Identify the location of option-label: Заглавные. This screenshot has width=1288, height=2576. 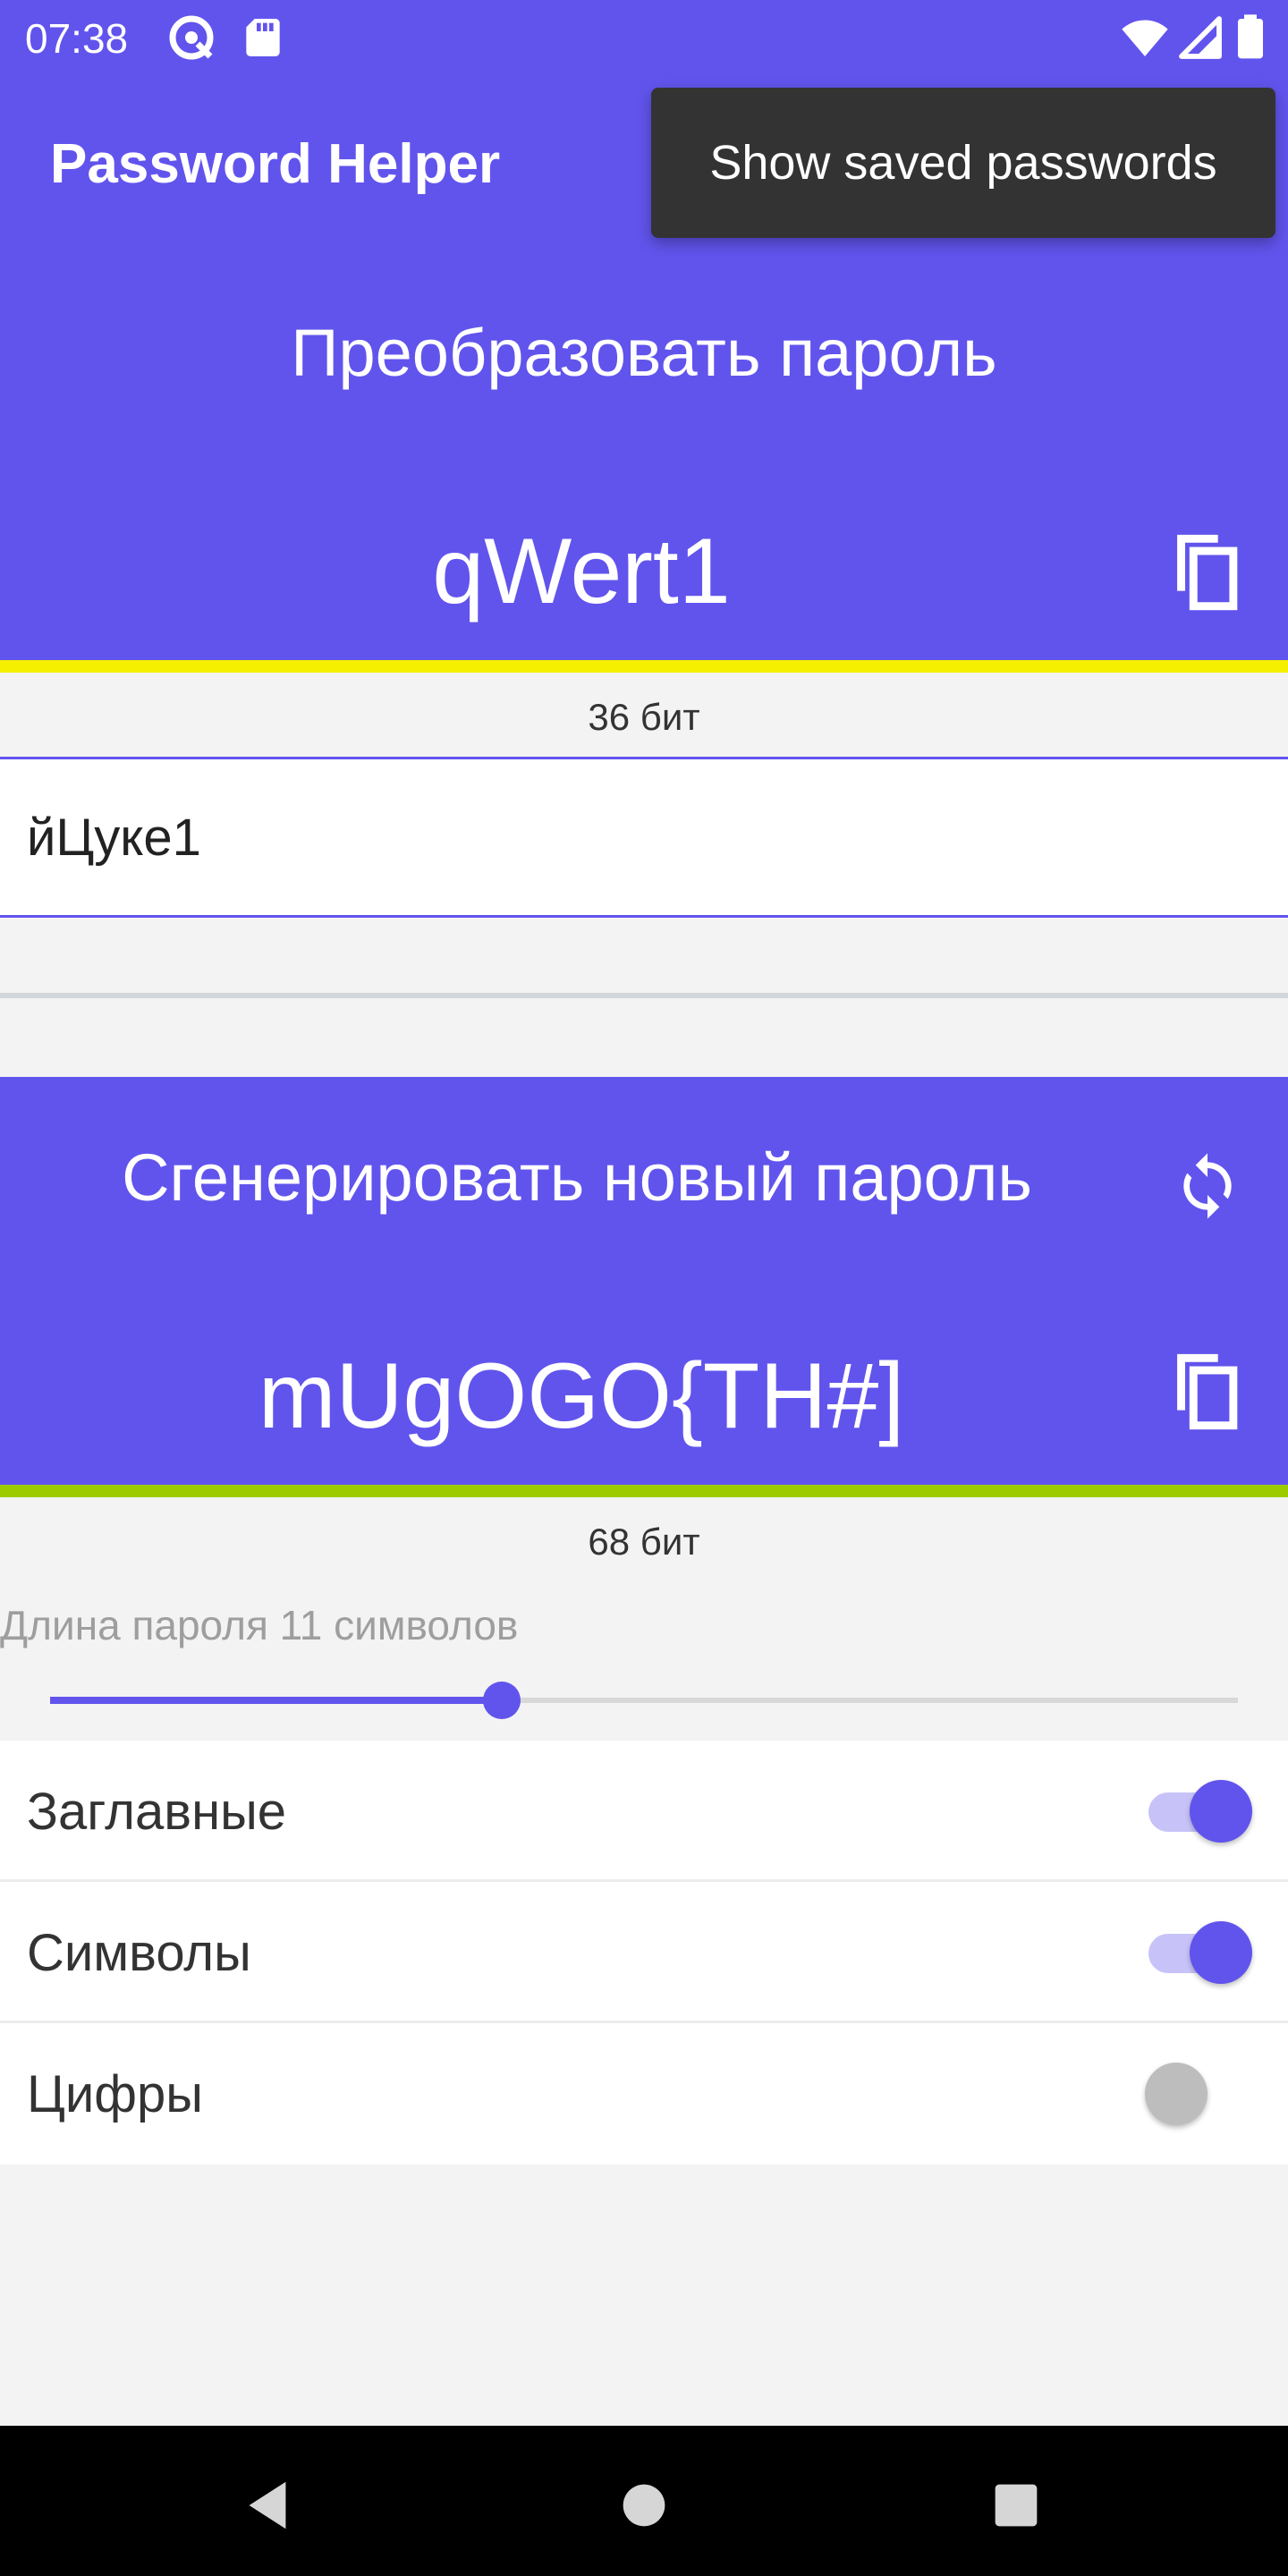
(157, 1812).